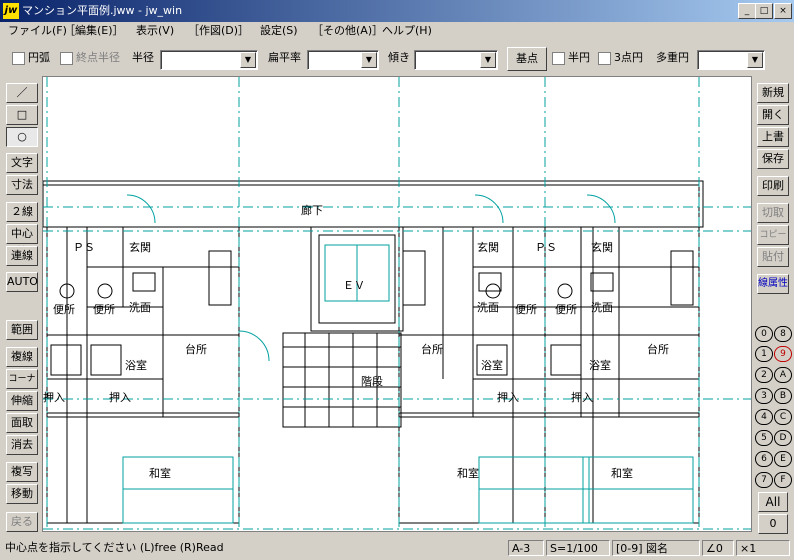  I want to click on layer-d-button: D, so click(783, 438).